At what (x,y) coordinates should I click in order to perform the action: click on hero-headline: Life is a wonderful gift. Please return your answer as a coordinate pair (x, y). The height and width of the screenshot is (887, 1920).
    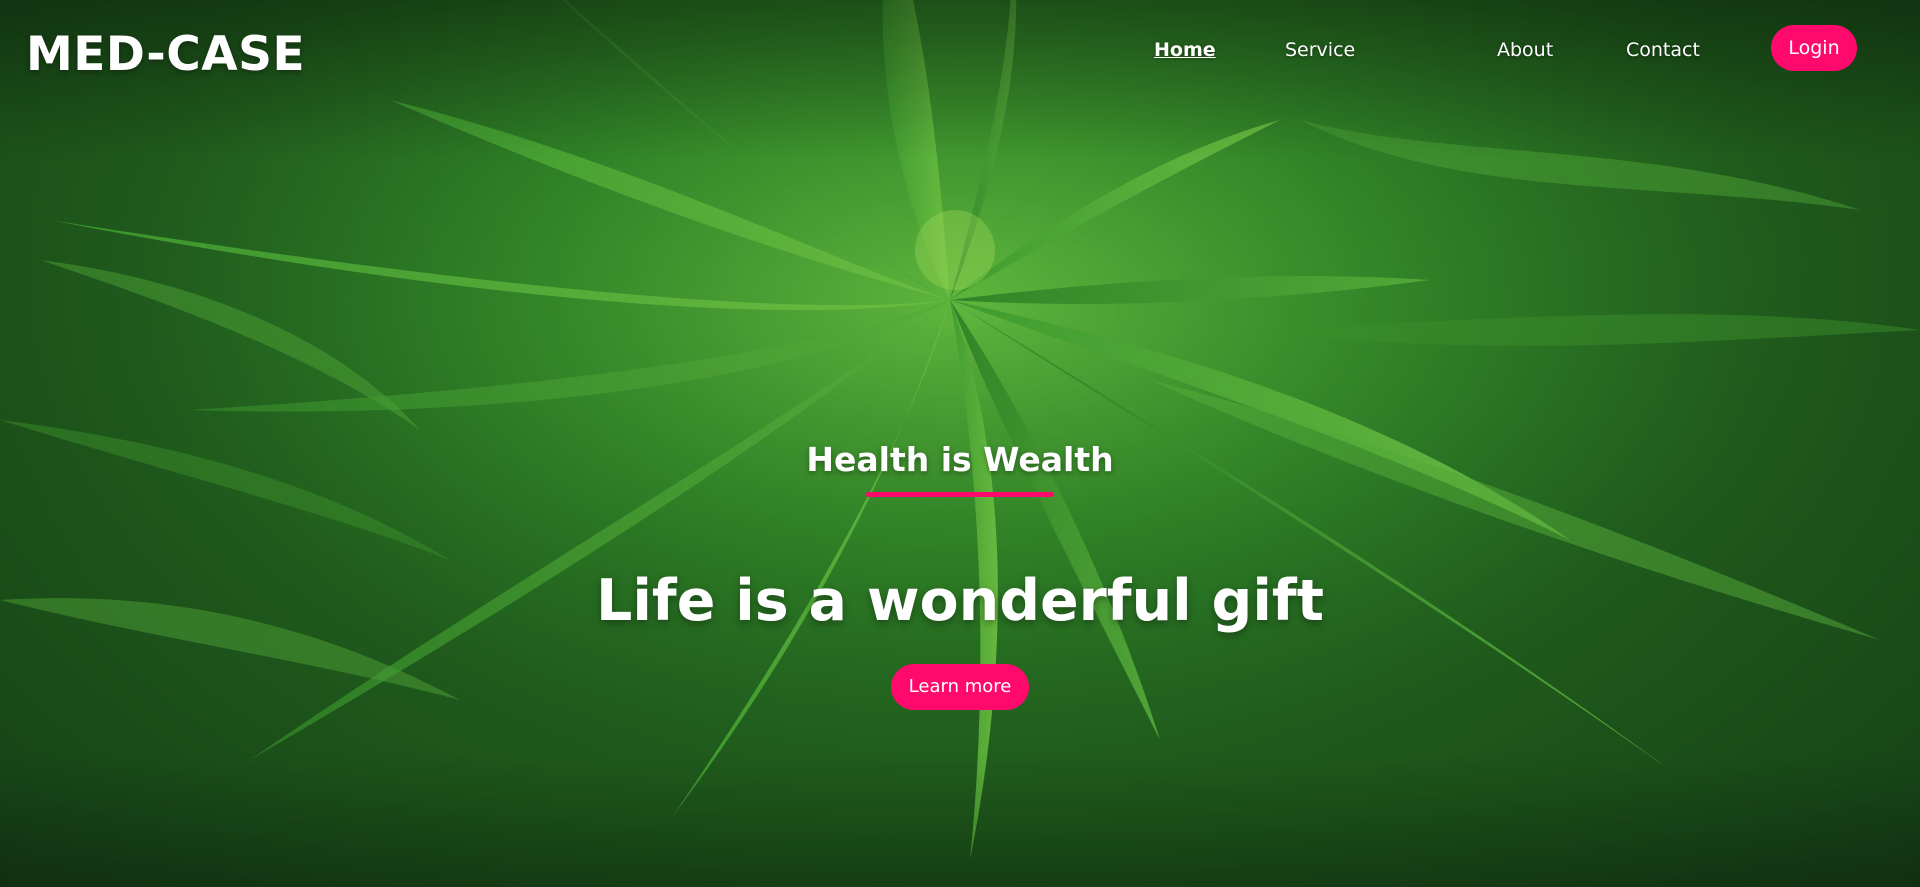
    Looking at the image, I should click on (960, 601).